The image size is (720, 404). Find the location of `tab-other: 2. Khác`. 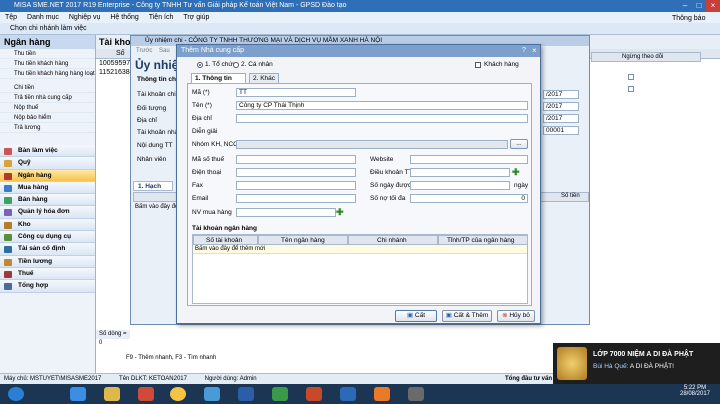

tab-other: 2. Khác is located at coordinates (264, 78).